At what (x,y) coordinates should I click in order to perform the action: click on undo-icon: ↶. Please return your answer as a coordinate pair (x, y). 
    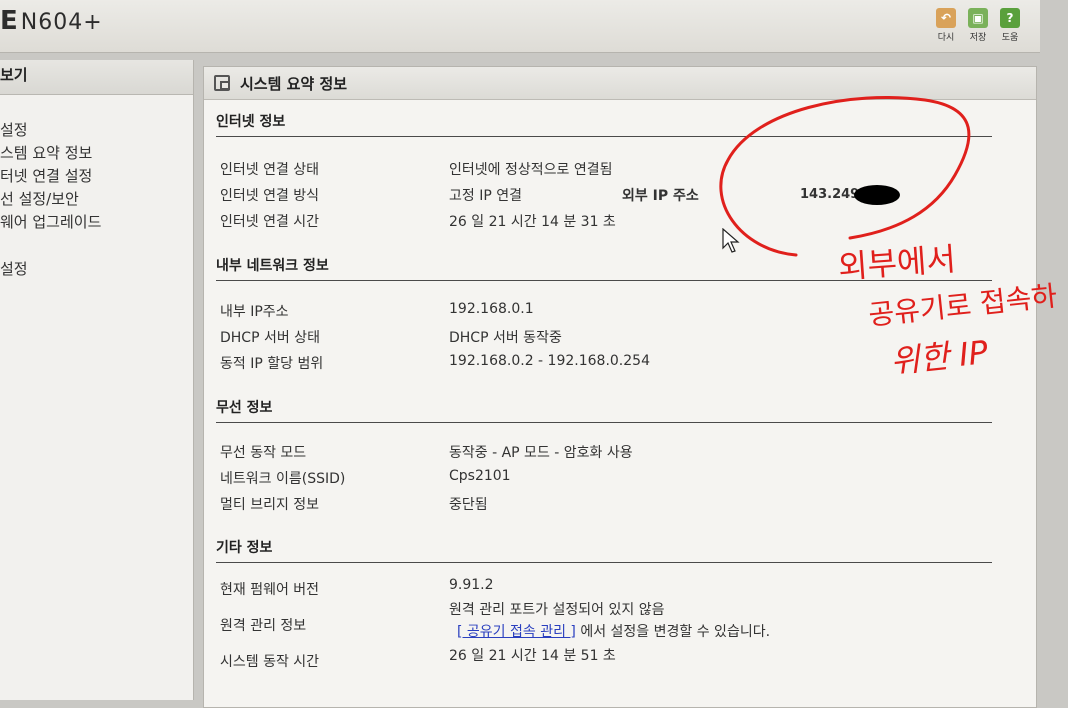
    Looking at the image, I should click on (946, 18).